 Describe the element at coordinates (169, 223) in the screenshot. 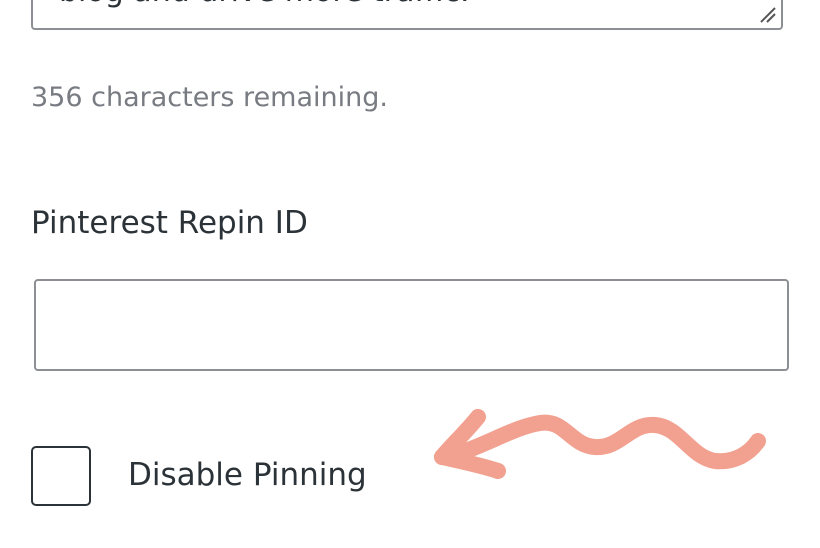

I see `repin-id-label: Pinterest Repin ID` at that location.